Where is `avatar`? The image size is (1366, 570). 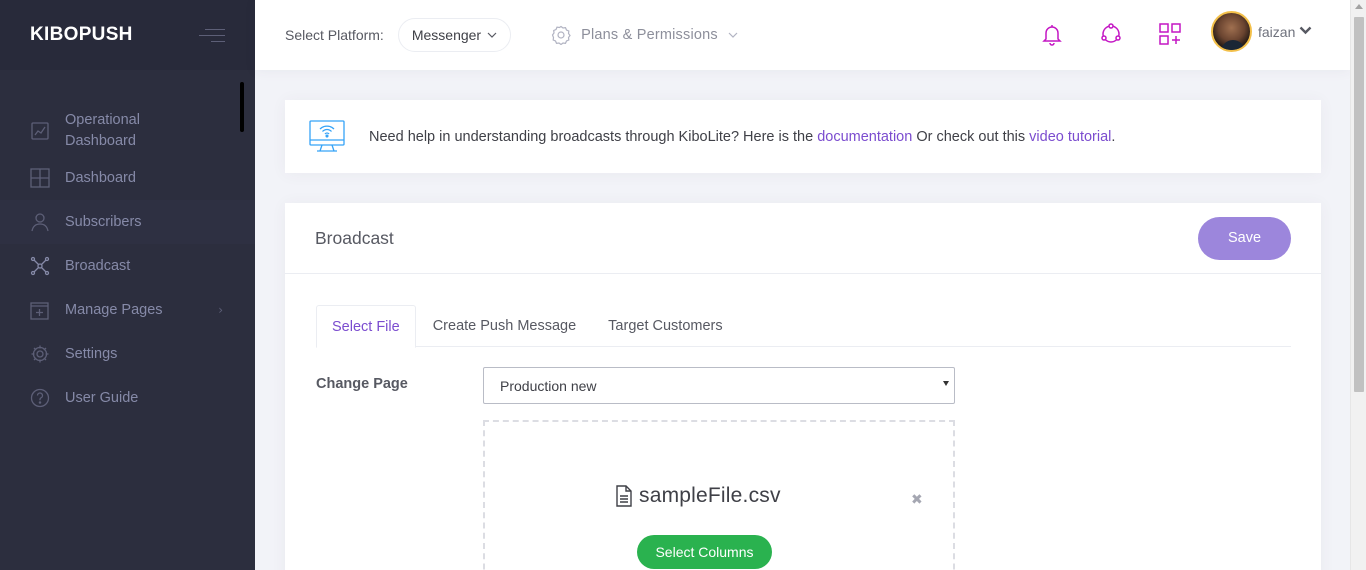
avatar is located at coordinates (1231, 31).